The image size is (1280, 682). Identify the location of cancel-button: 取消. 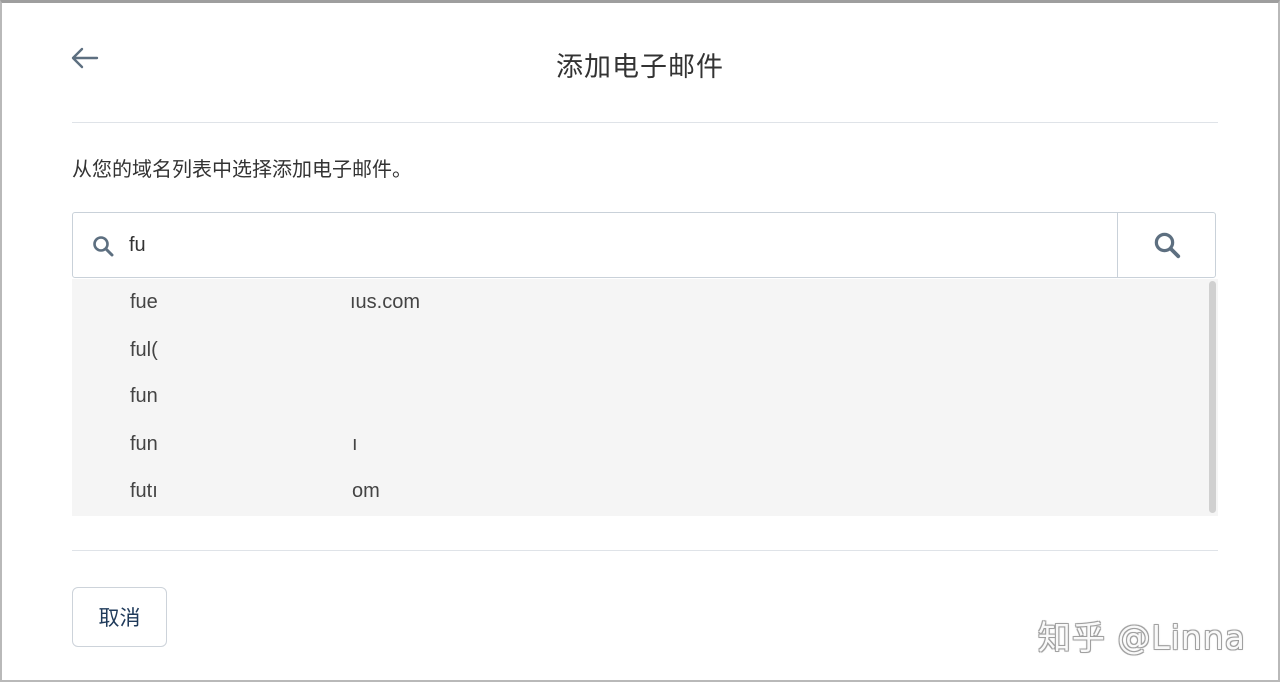
(119, 617).